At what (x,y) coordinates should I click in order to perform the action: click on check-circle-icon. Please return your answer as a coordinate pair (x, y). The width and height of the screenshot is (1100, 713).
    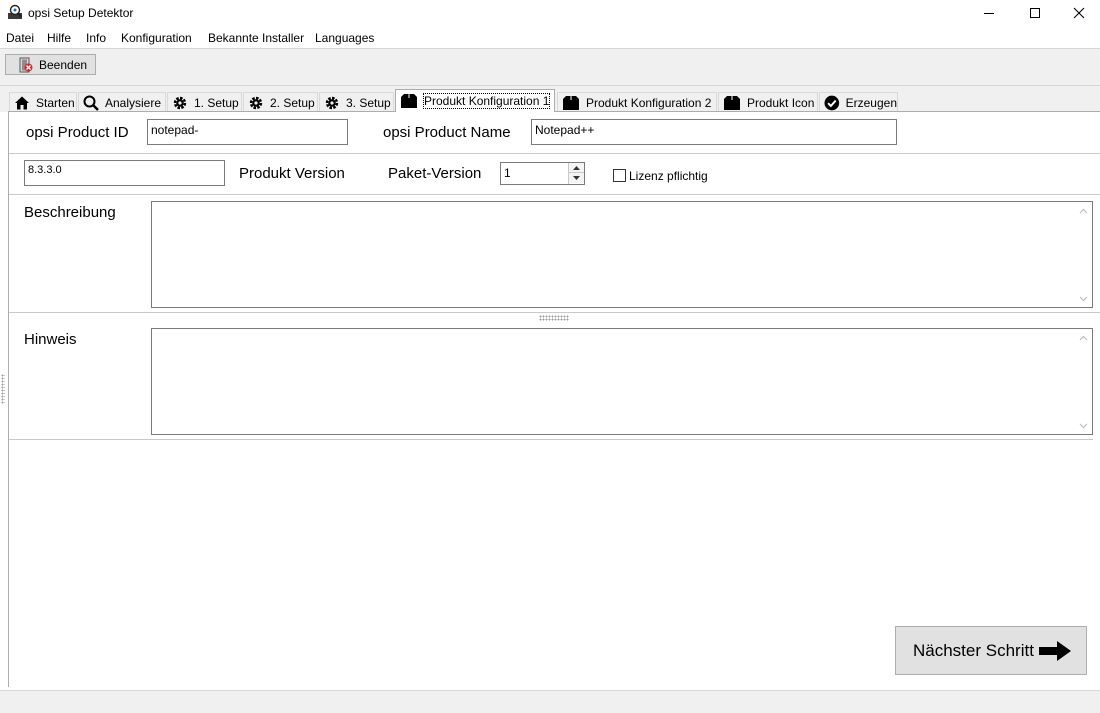
    Looking at the image, I should click on (832, 102).